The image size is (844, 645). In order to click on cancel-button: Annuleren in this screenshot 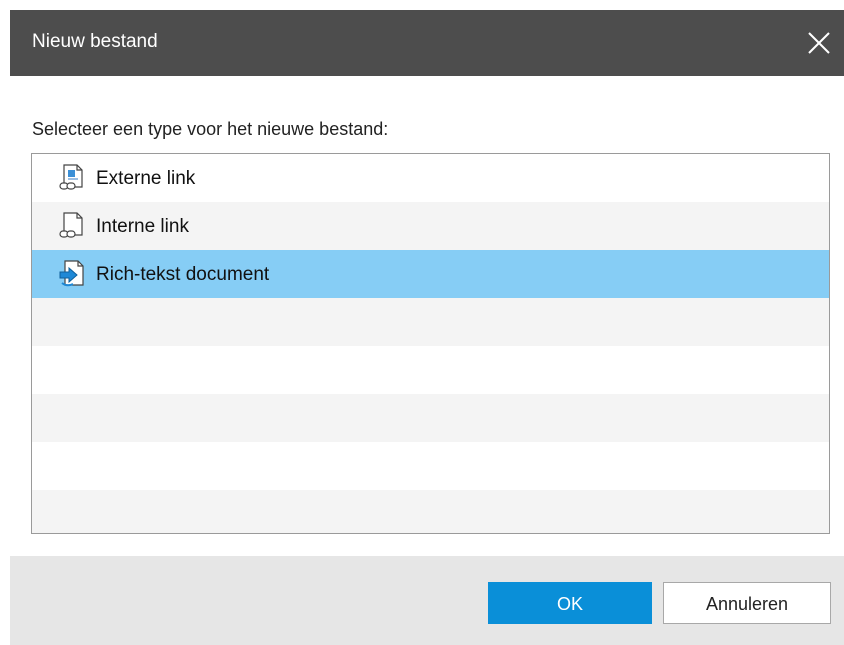, I will do `click(747, 603)`.